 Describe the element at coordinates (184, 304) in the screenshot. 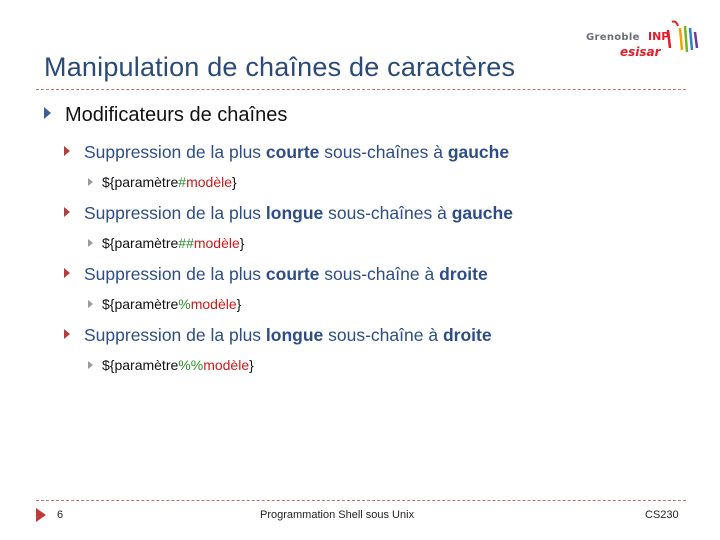

I see `example-operator: %` at that location.